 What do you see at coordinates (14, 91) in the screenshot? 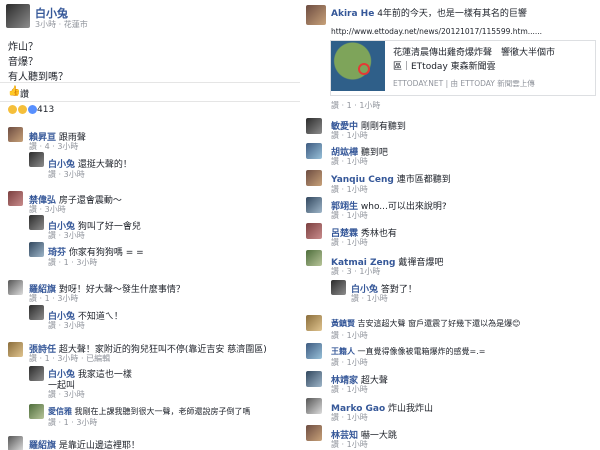
I see `like-icon: 👍` at bounding box center [14, 91].